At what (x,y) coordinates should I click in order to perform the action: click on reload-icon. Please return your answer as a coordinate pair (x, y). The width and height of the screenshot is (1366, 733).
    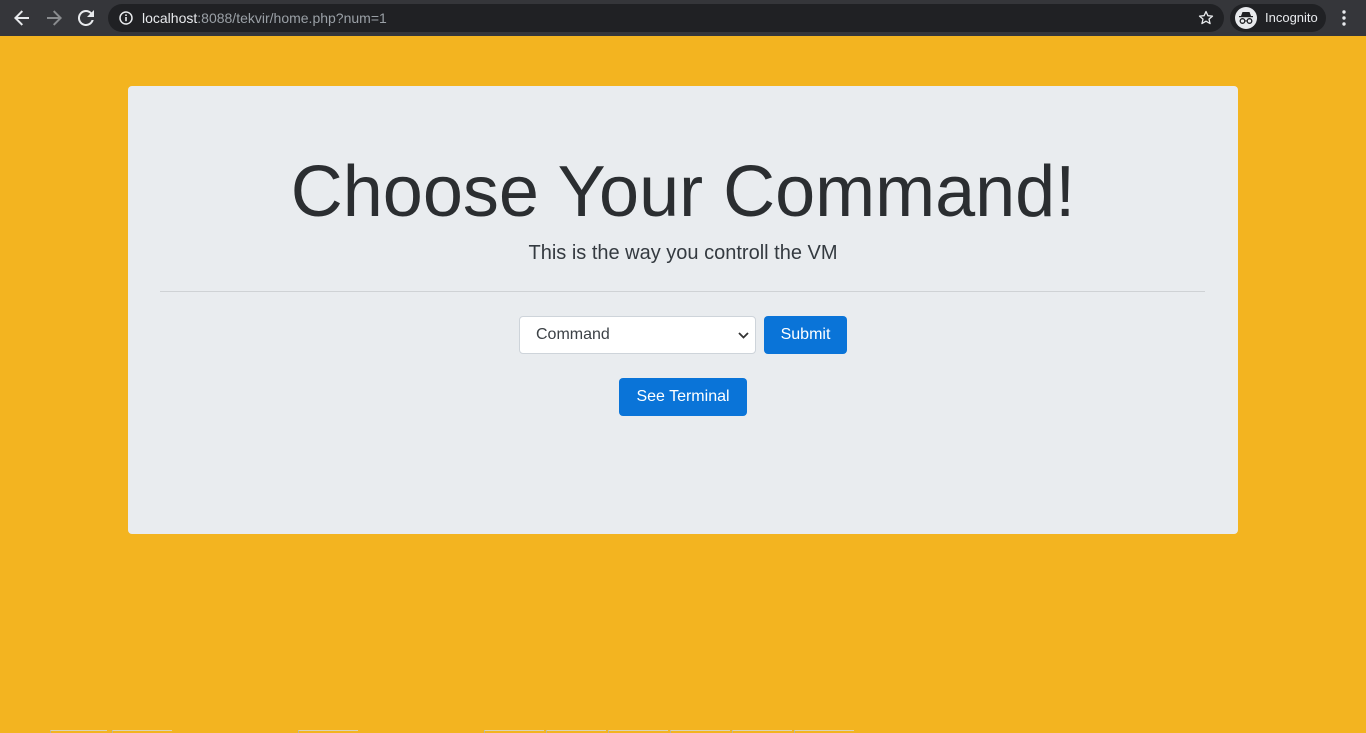
    Looking at the image, I should click on (86, 18).